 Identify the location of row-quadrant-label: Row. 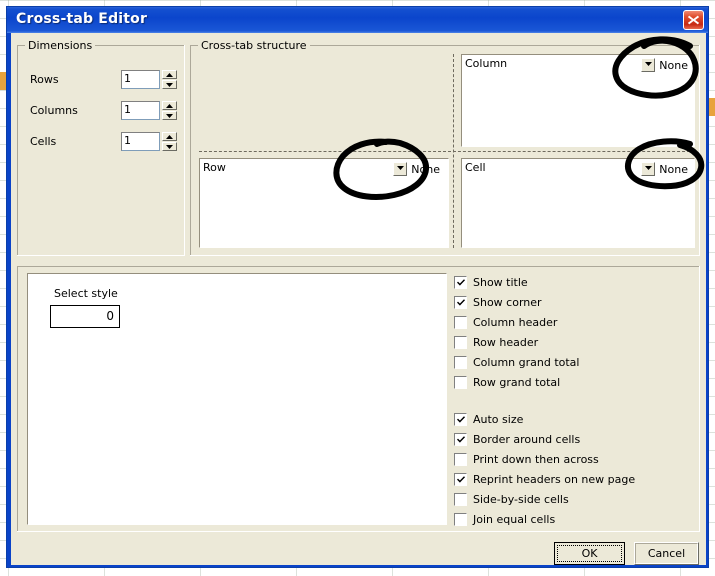
(214, 167).